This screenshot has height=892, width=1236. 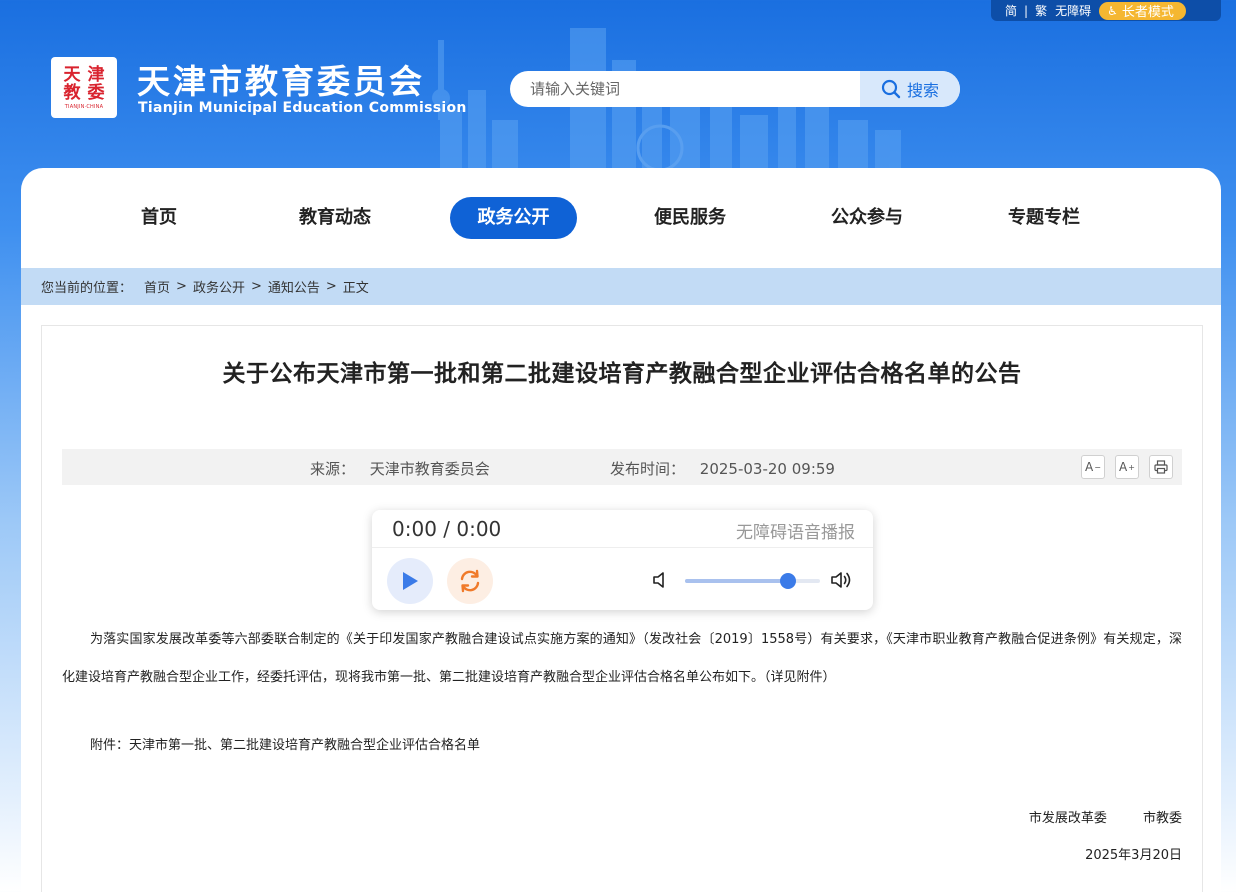 I want to click on font-increase-button: A +, so click(x=1127, y=467).